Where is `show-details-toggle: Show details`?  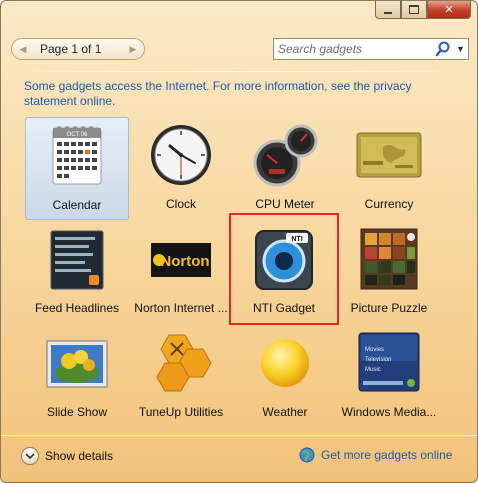 show-details-toggle: Show details is located at coordinates (67, 456).